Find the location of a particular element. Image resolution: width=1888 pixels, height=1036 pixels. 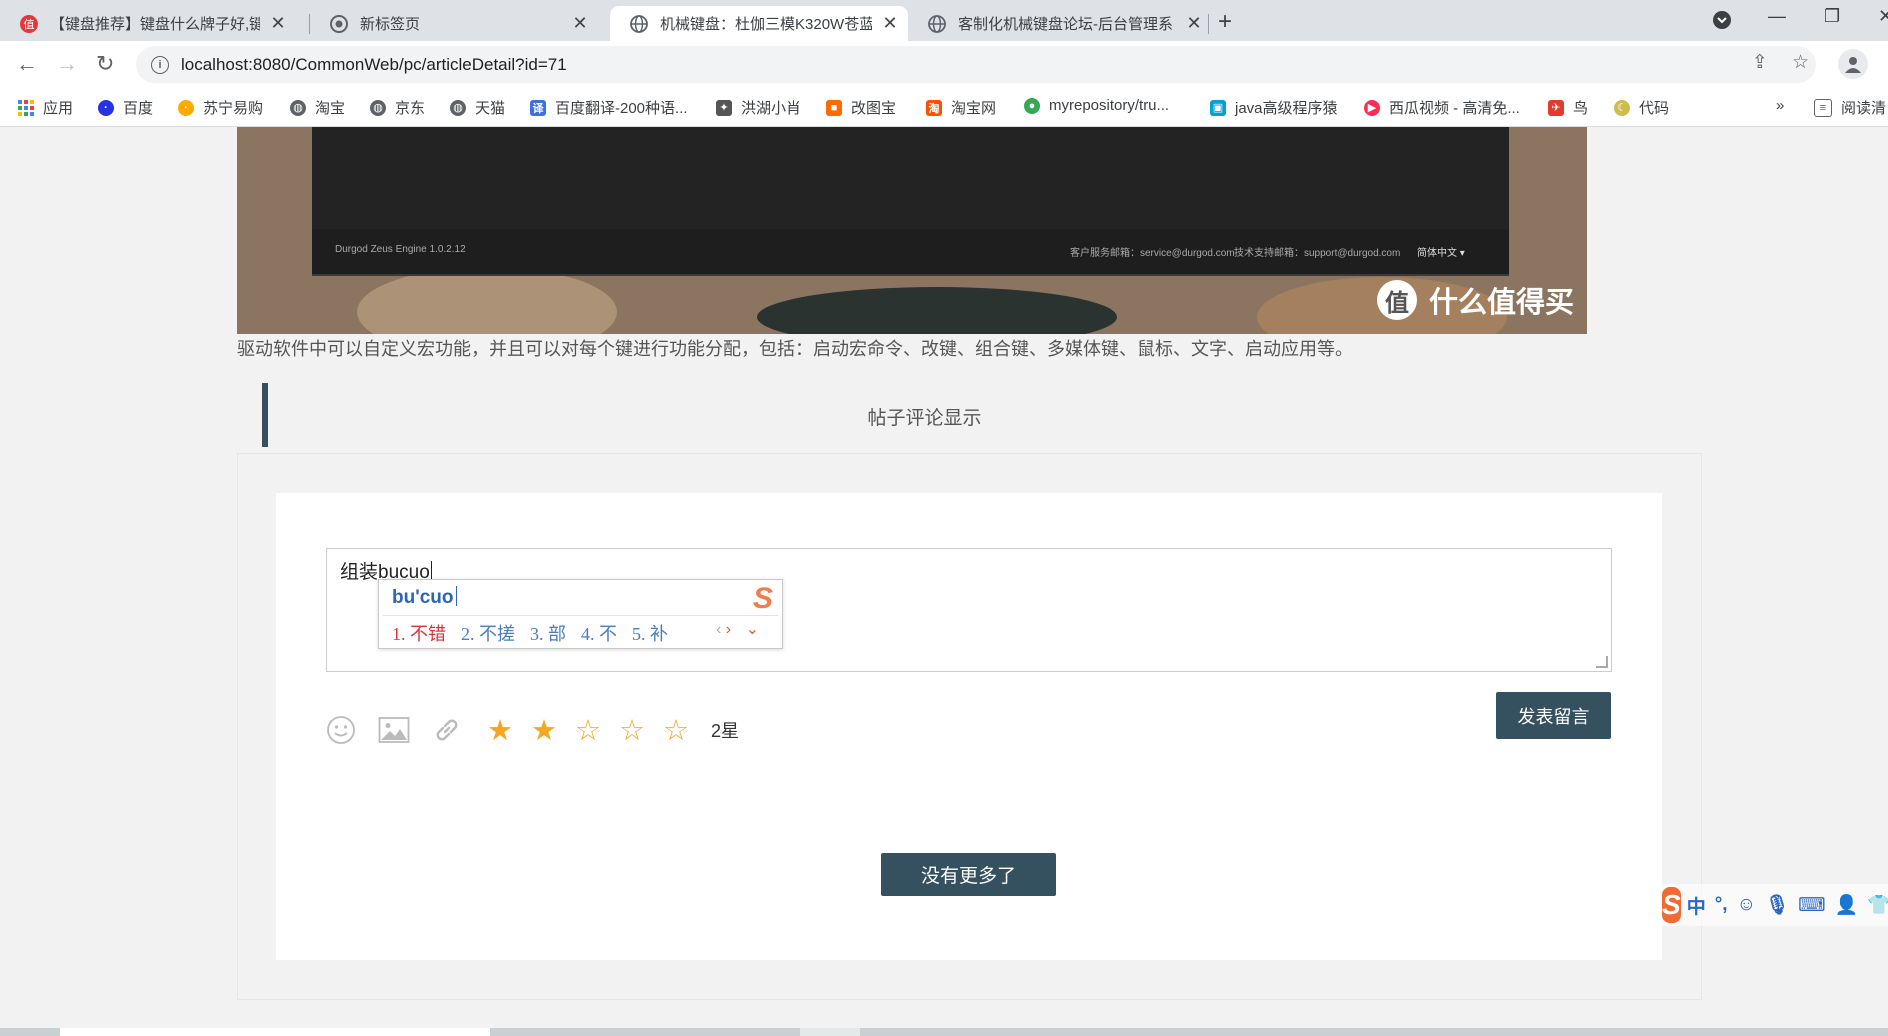

back-icon: ← is located at coordinates (27, 64).